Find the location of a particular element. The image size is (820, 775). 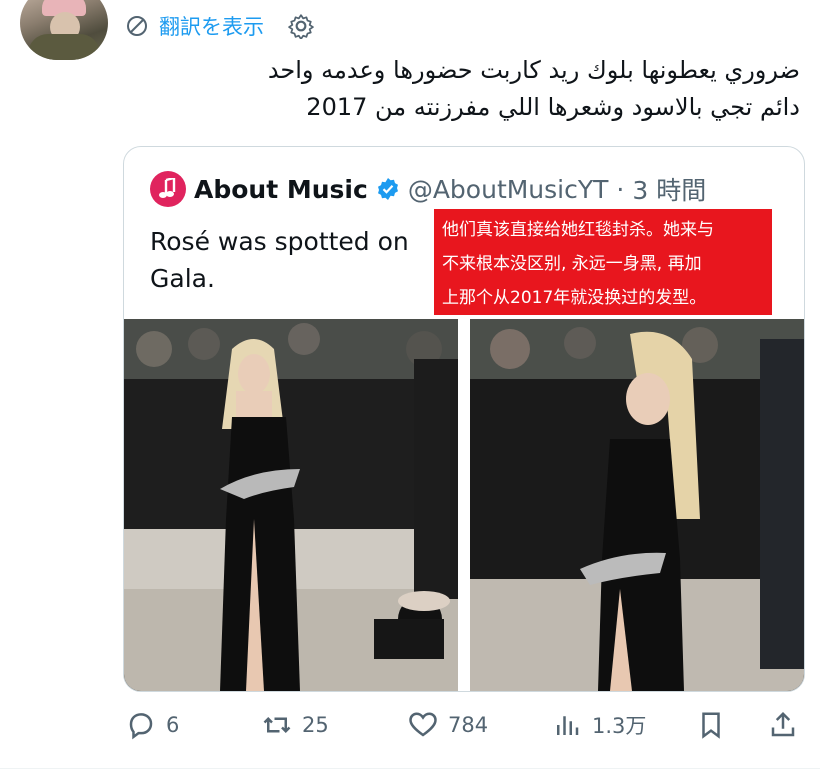

share-icon is located at coordinates (783, 724).